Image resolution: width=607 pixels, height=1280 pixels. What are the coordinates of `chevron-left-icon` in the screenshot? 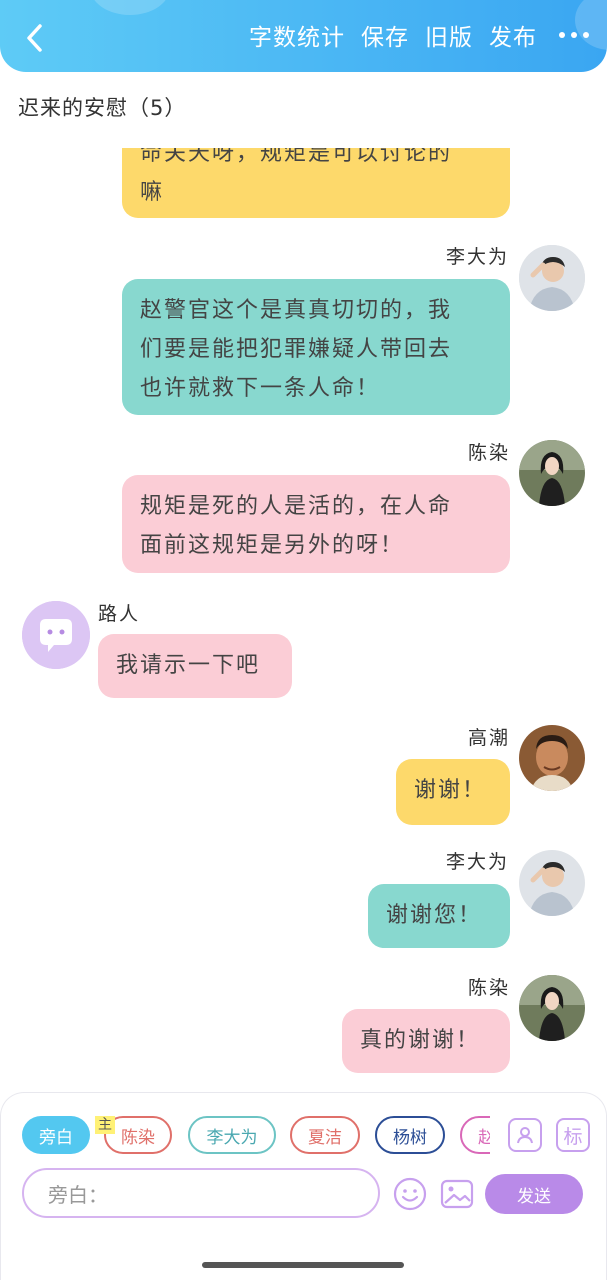 It's located at (34, 38).